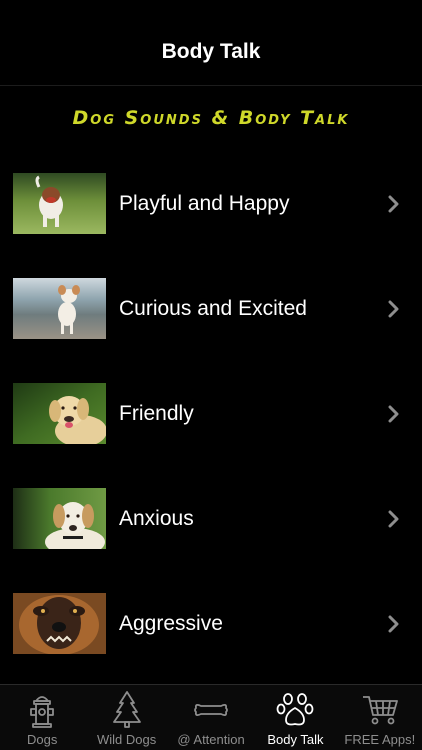 The width and height of the screenshot is (422, 750). What do you see at coordinates (42, 739) in the screenshot?
I see `tab-label: Dogs` at bounding box center [42, 739].